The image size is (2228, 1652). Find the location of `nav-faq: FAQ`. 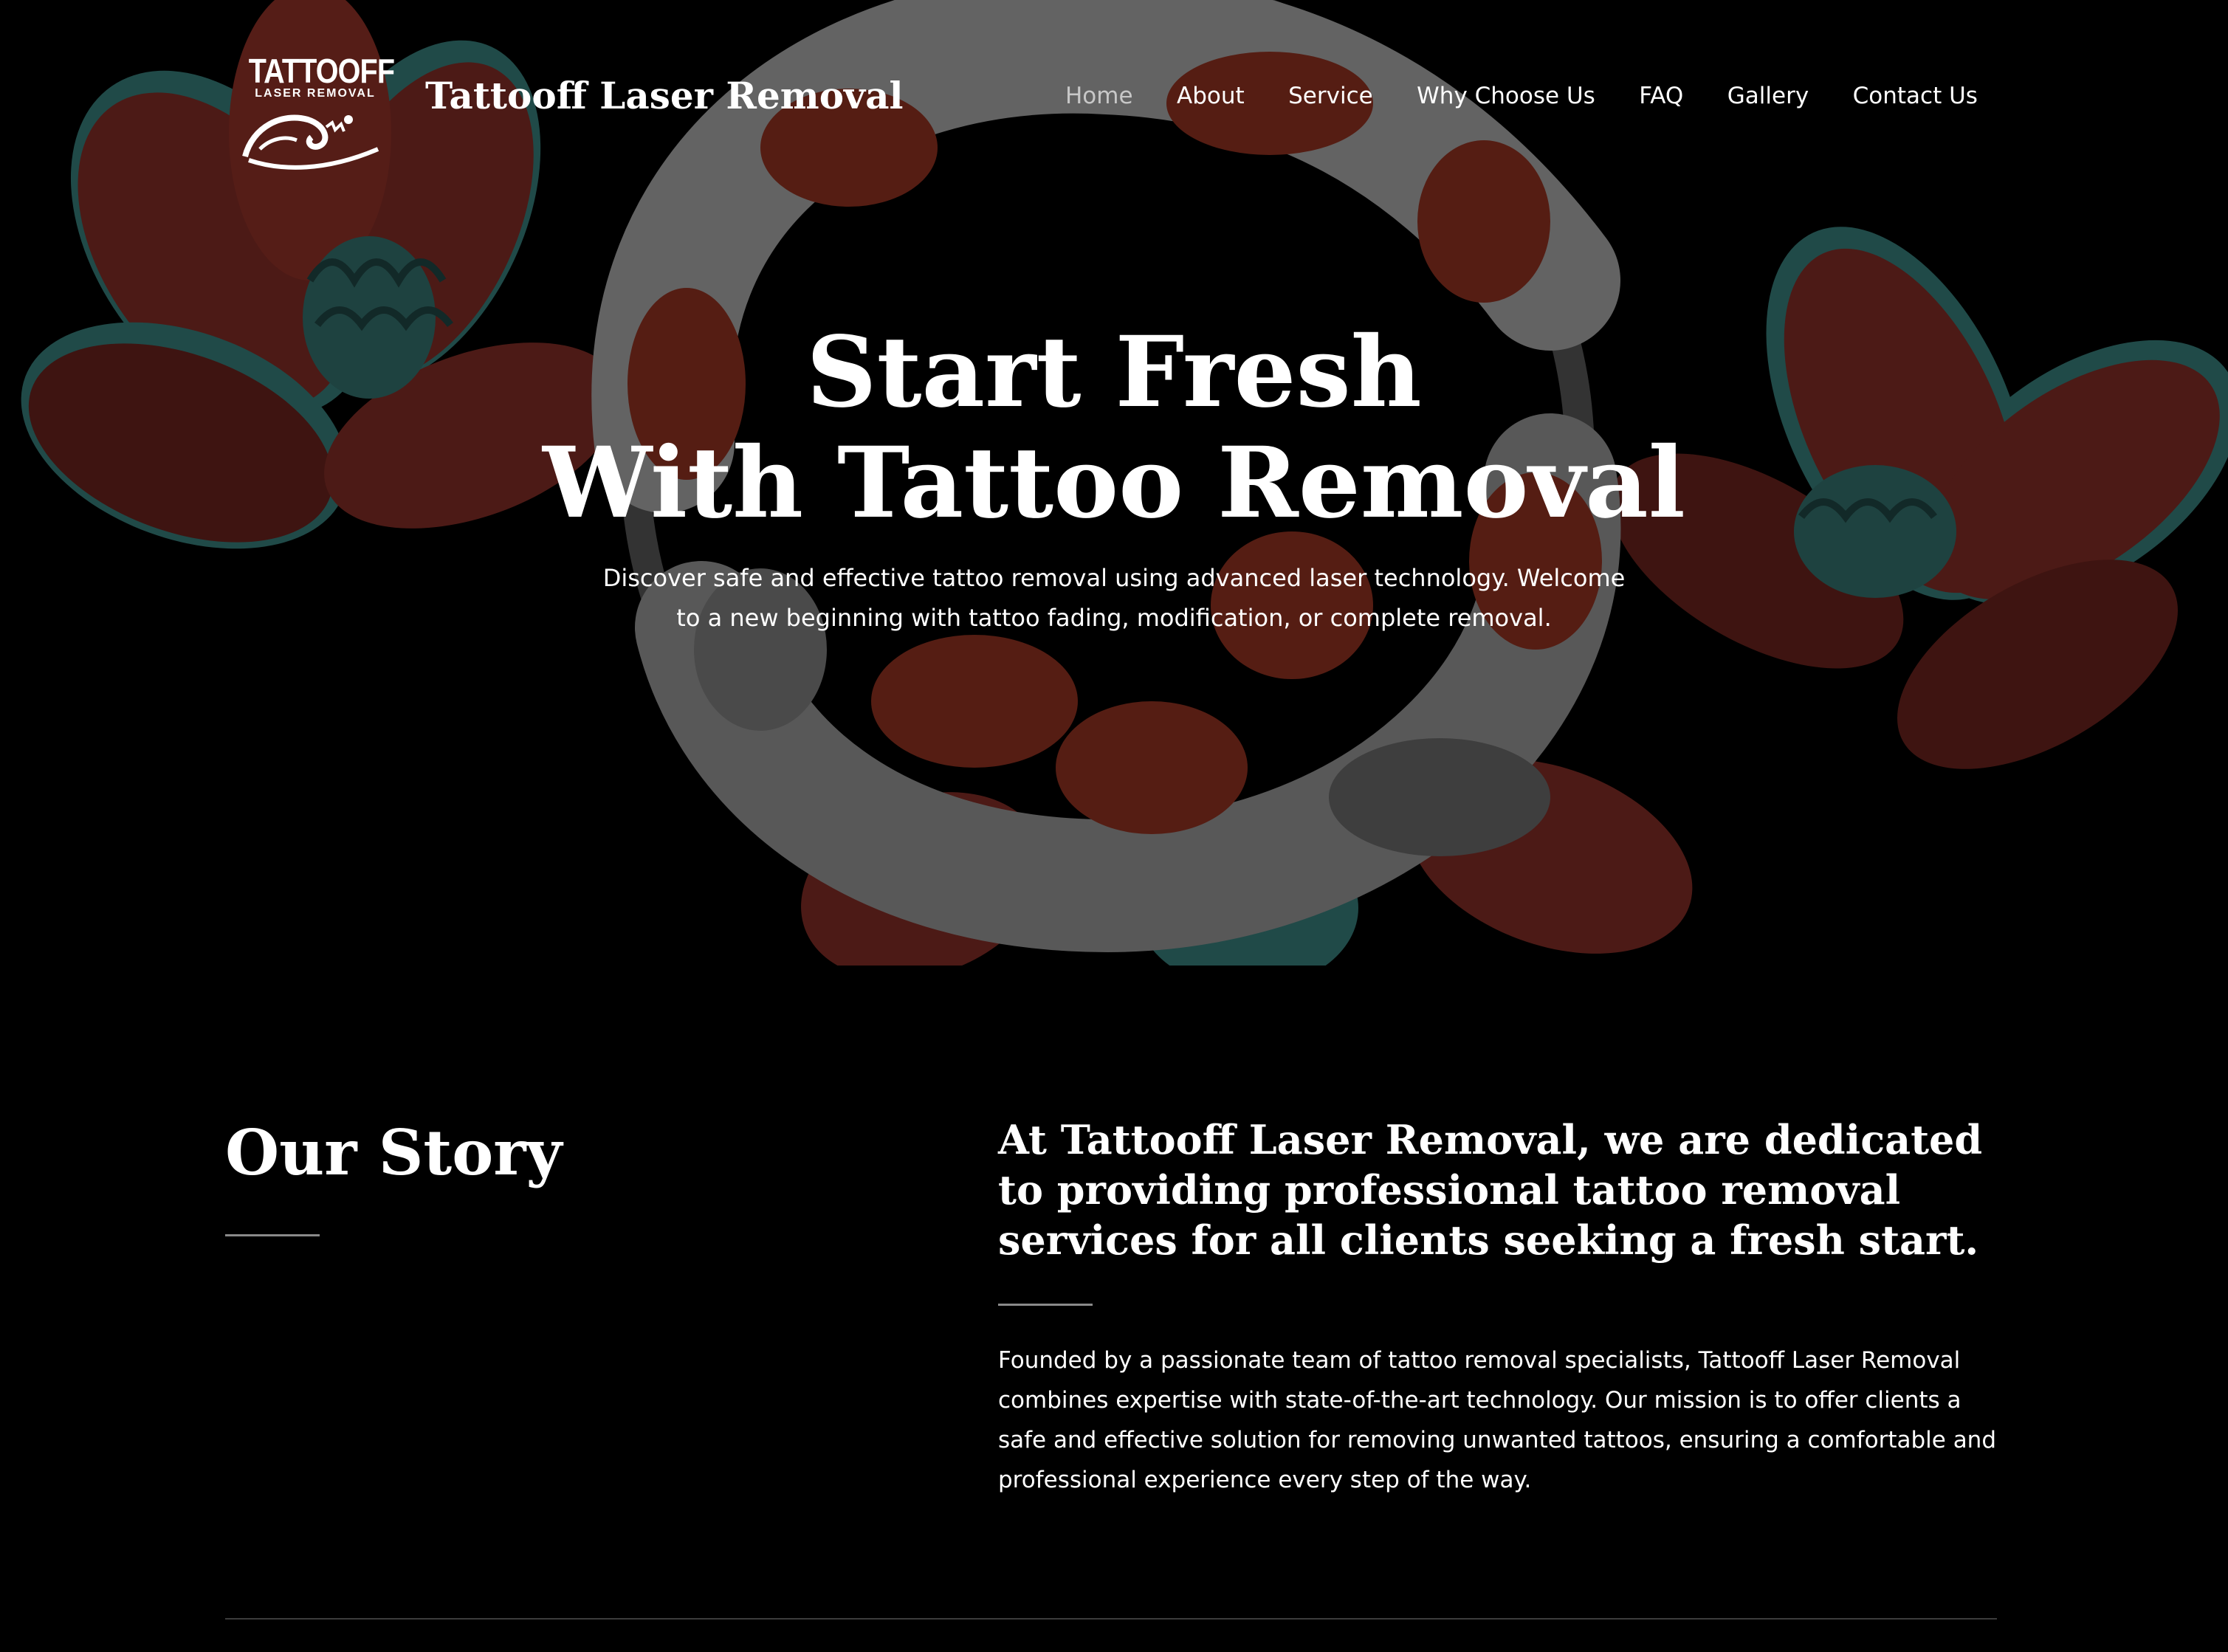

nav-faq: FAQ is located at coordinates (1661, 96).